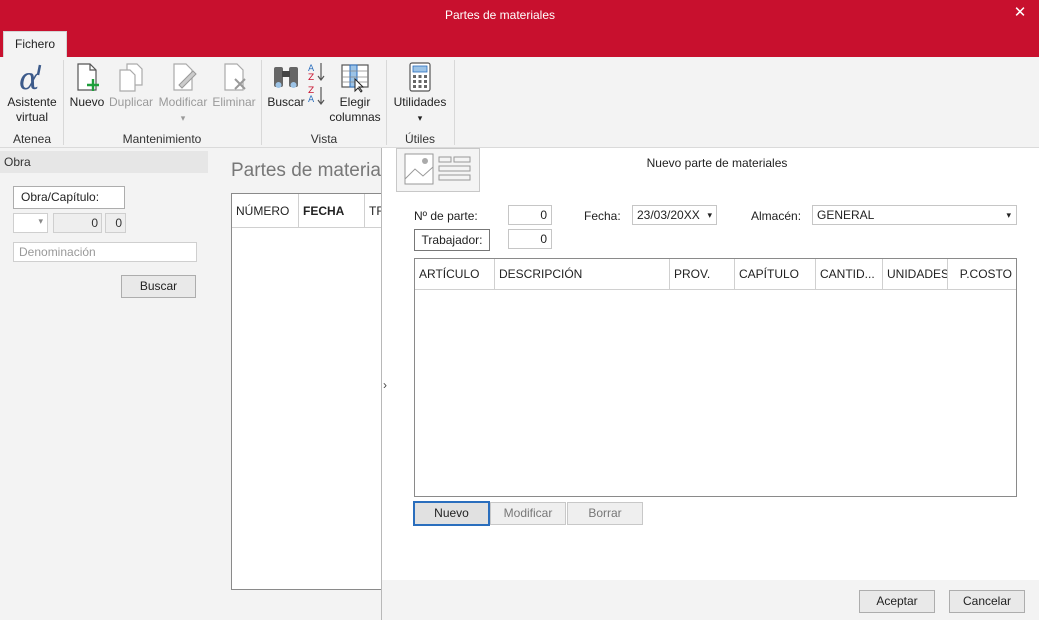 This screenshot has width=1039, height=620. Describe the element at coordinates (710, 600) in the screenshot. I see `dialog-footer` at that location.